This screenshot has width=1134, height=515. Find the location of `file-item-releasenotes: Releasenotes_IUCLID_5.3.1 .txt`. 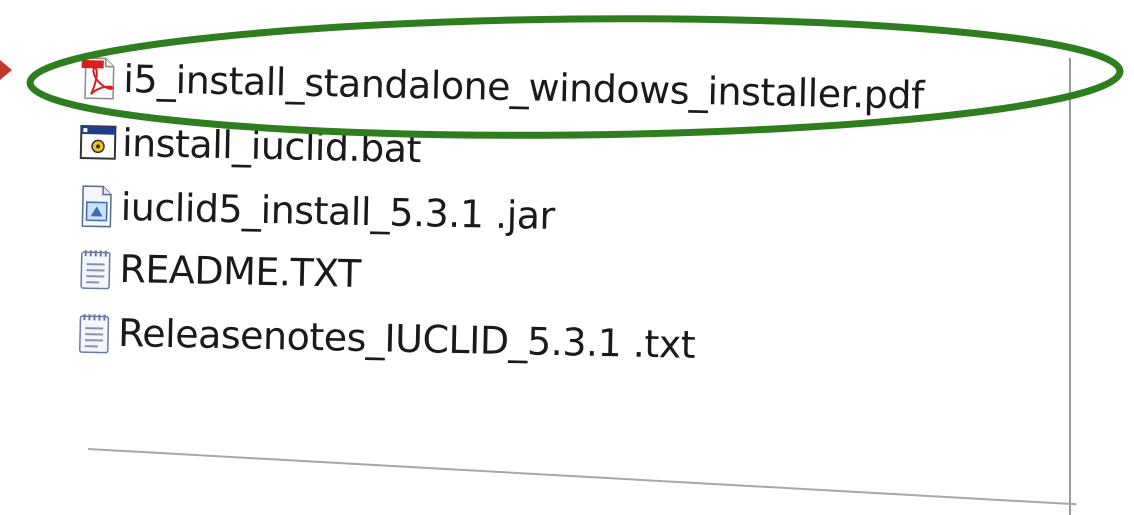

file-item-releasenotes: Releasenotes_IUCLID_5.3.1 .txt is located at coordinates (385, 338).